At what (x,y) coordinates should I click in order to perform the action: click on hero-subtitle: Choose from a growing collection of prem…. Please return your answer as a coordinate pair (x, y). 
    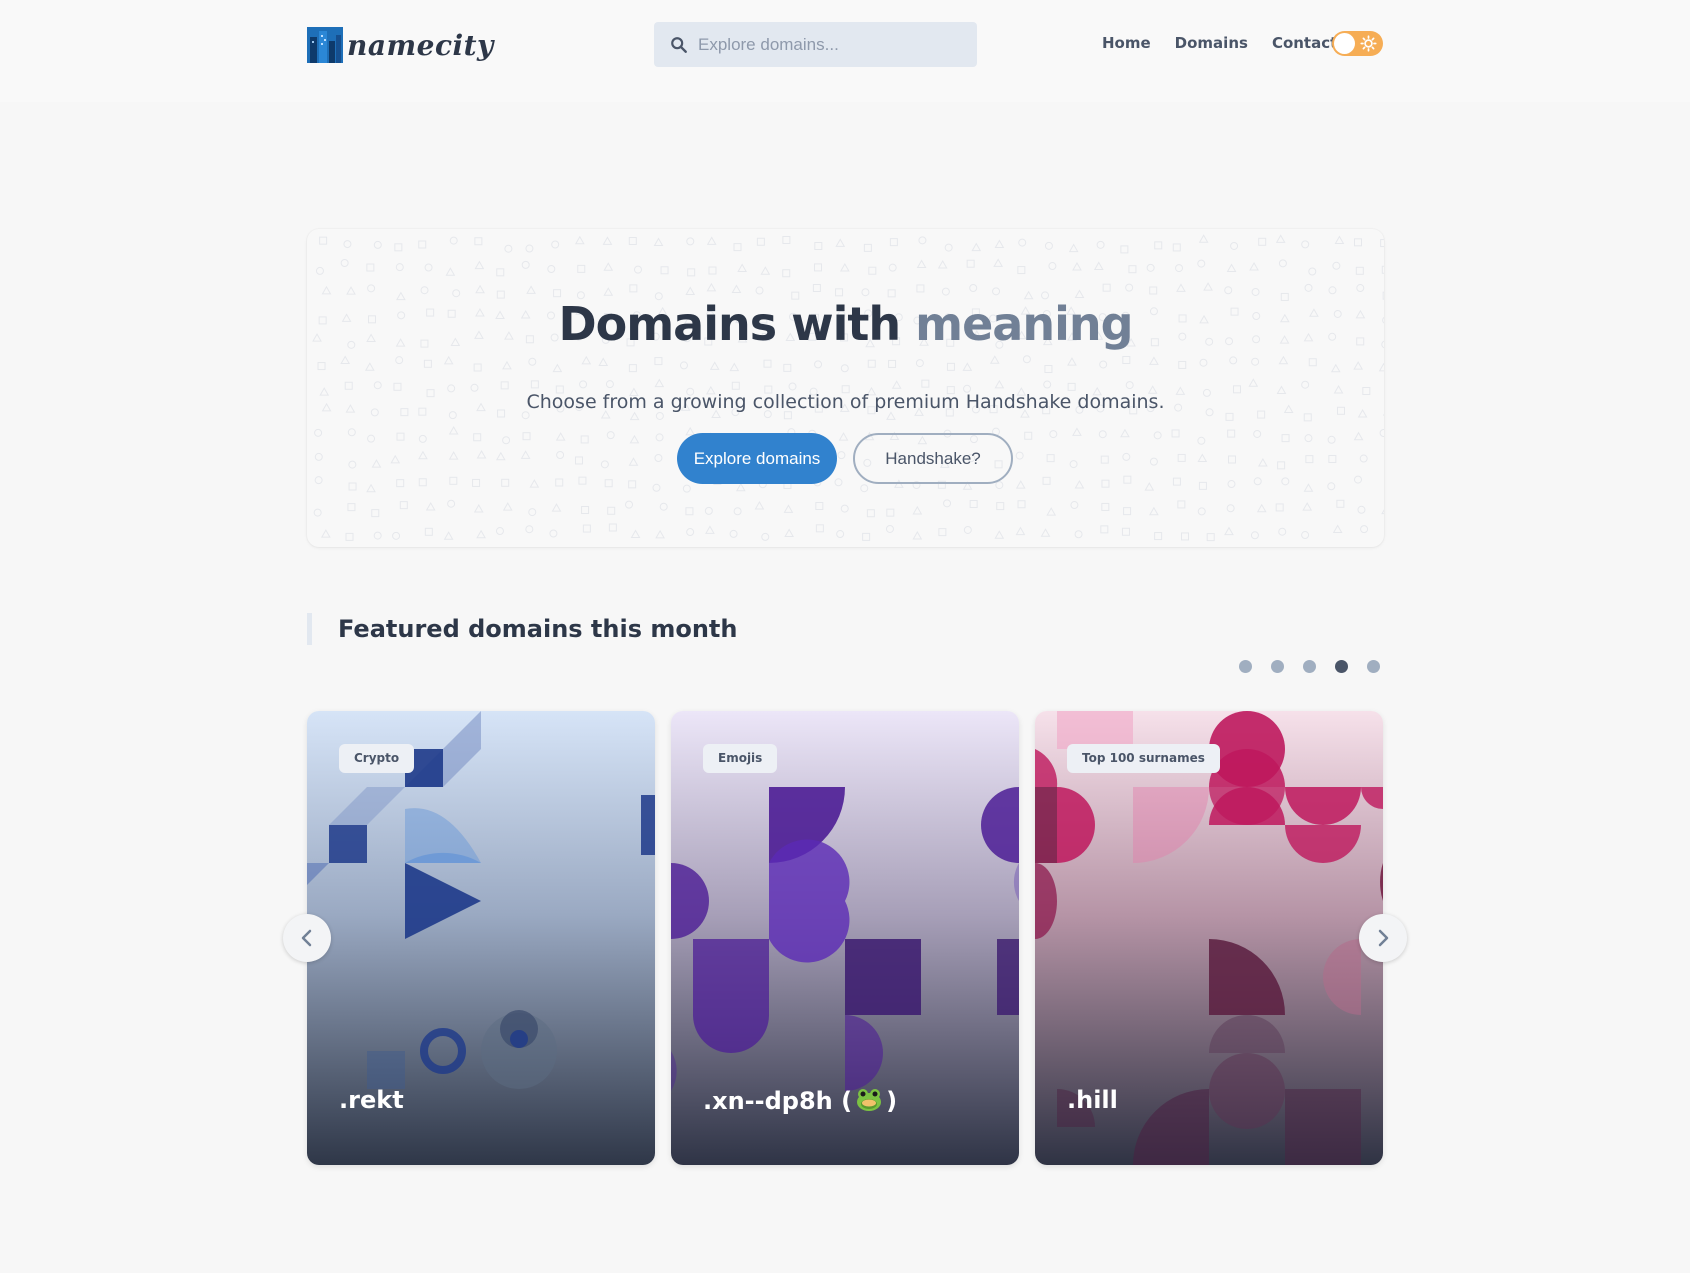
    Looking at the image, I should click on (845, 402).